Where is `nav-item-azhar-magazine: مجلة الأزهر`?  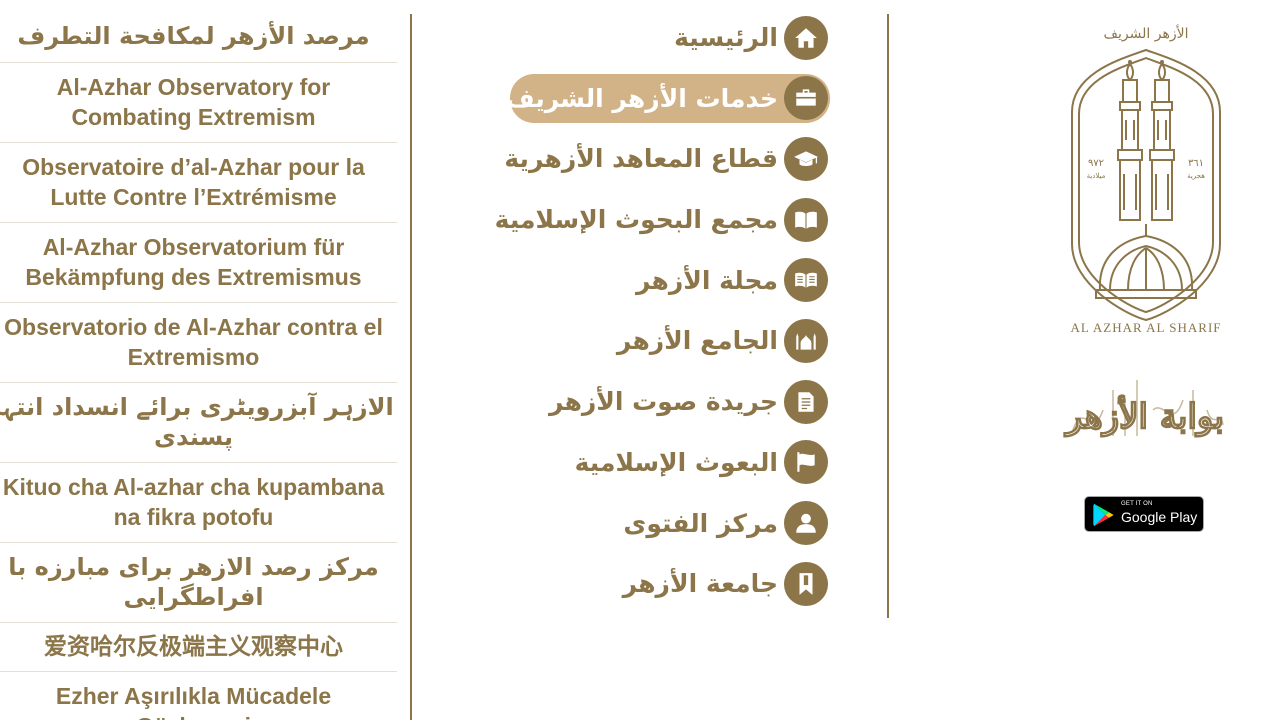
nav-item-azhar-magazine: مجلة الأزهر is located at coordinates (655, 280).